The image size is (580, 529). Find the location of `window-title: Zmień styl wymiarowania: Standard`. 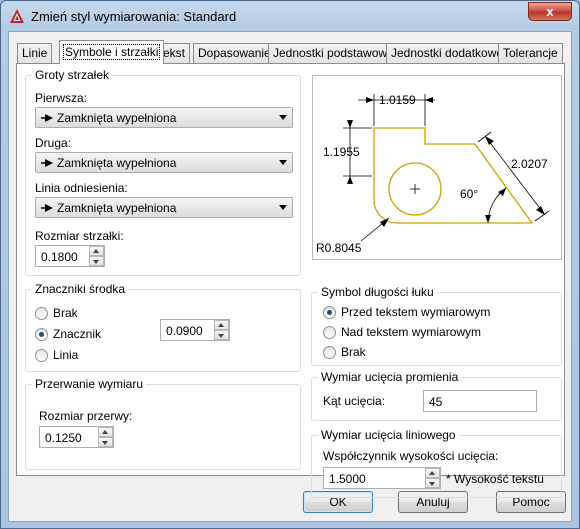

window-title: Zmień styl wymiarowania: Standard is located at coordinates (134, 16).